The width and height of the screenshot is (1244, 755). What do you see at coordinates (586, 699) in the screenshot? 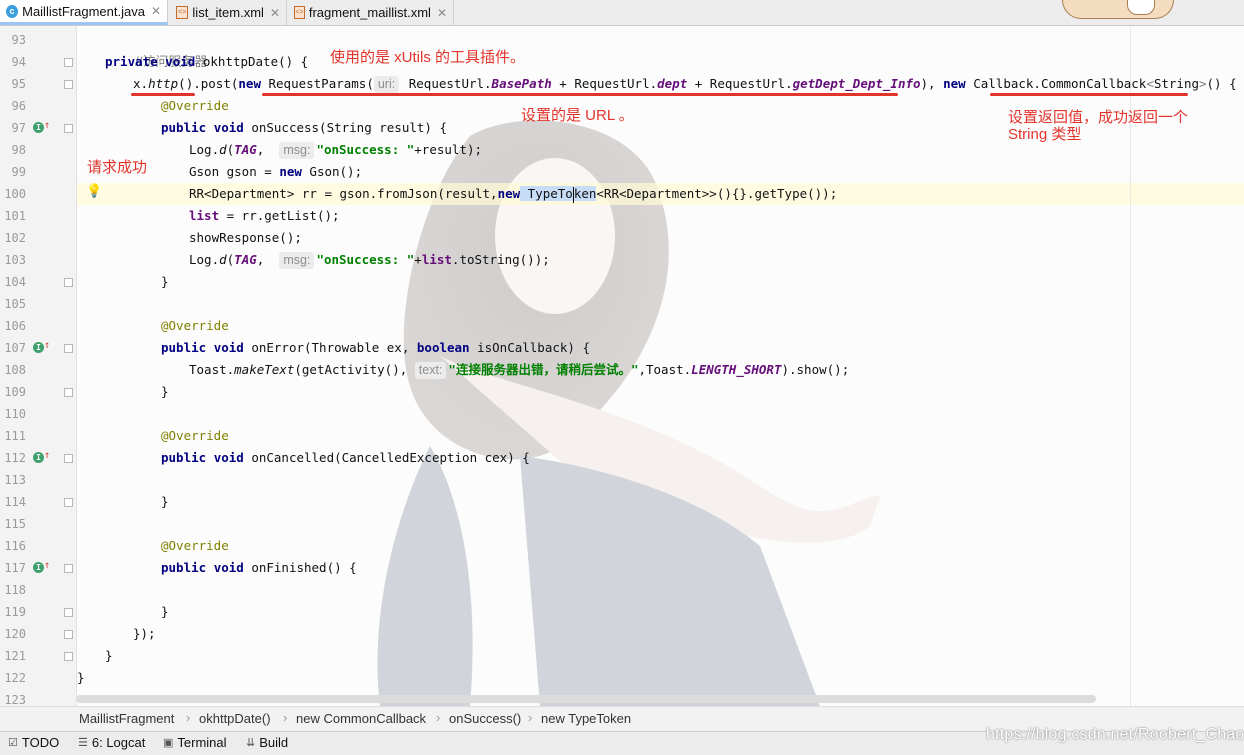
I see `horizontal-scrollbar` at bounding box center [586, 699].